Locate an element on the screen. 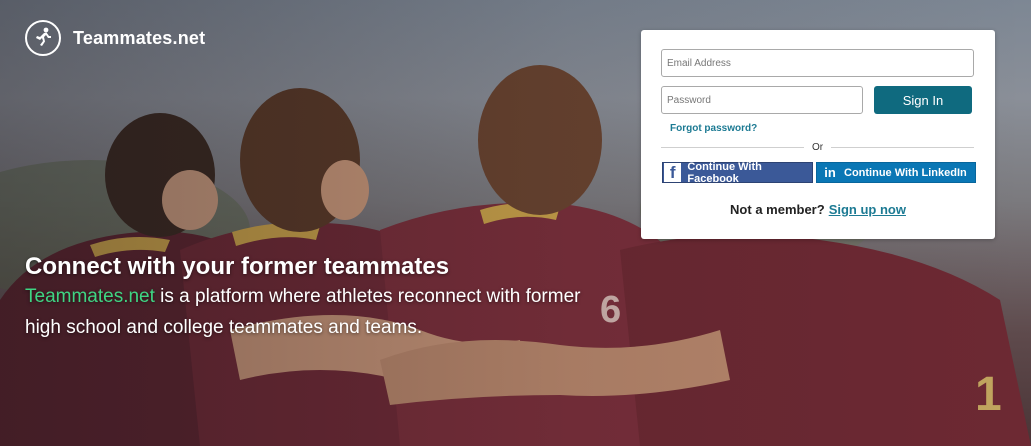 The width and height of the screenshot is (1031, 446). email-field is located at coordinates (817, 63).